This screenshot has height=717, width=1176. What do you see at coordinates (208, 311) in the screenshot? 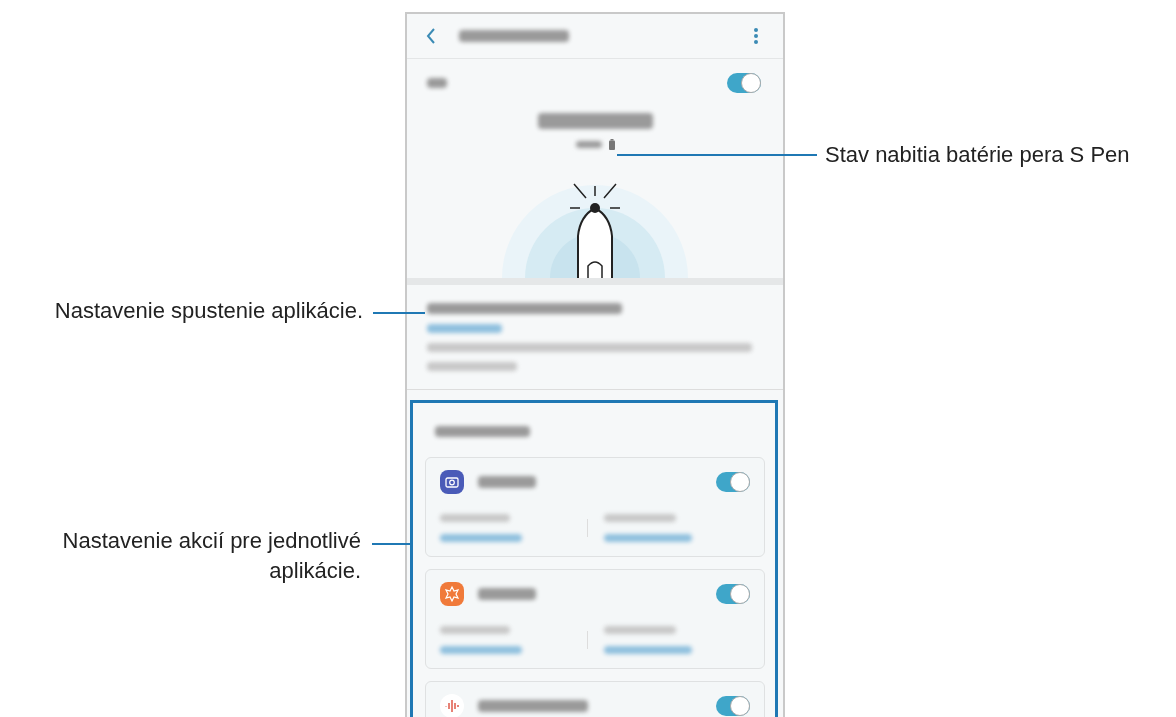
I see `callout-text: Nastavenie spustenie aplikácie.` at bounding box center [208, 311].